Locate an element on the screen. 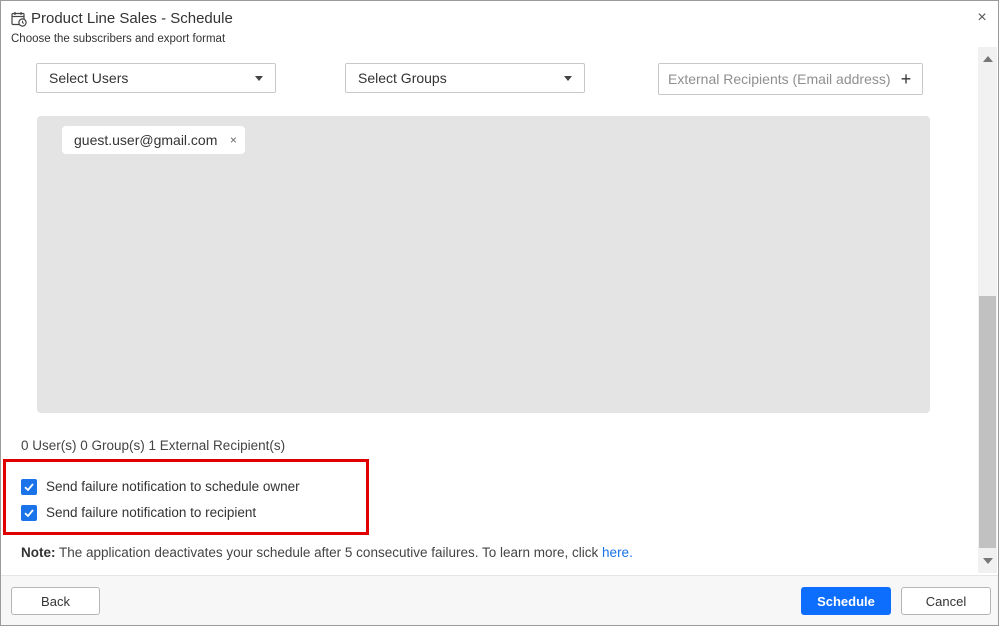 Image resolution: width=999 pixels, height=626 pixels. close-icon: × is located at coordinates (982, 18).